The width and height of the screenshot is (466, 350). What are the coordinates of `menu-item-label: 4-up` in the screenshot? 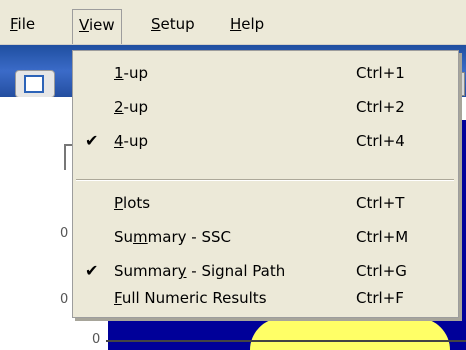 It's located at (131, 141).